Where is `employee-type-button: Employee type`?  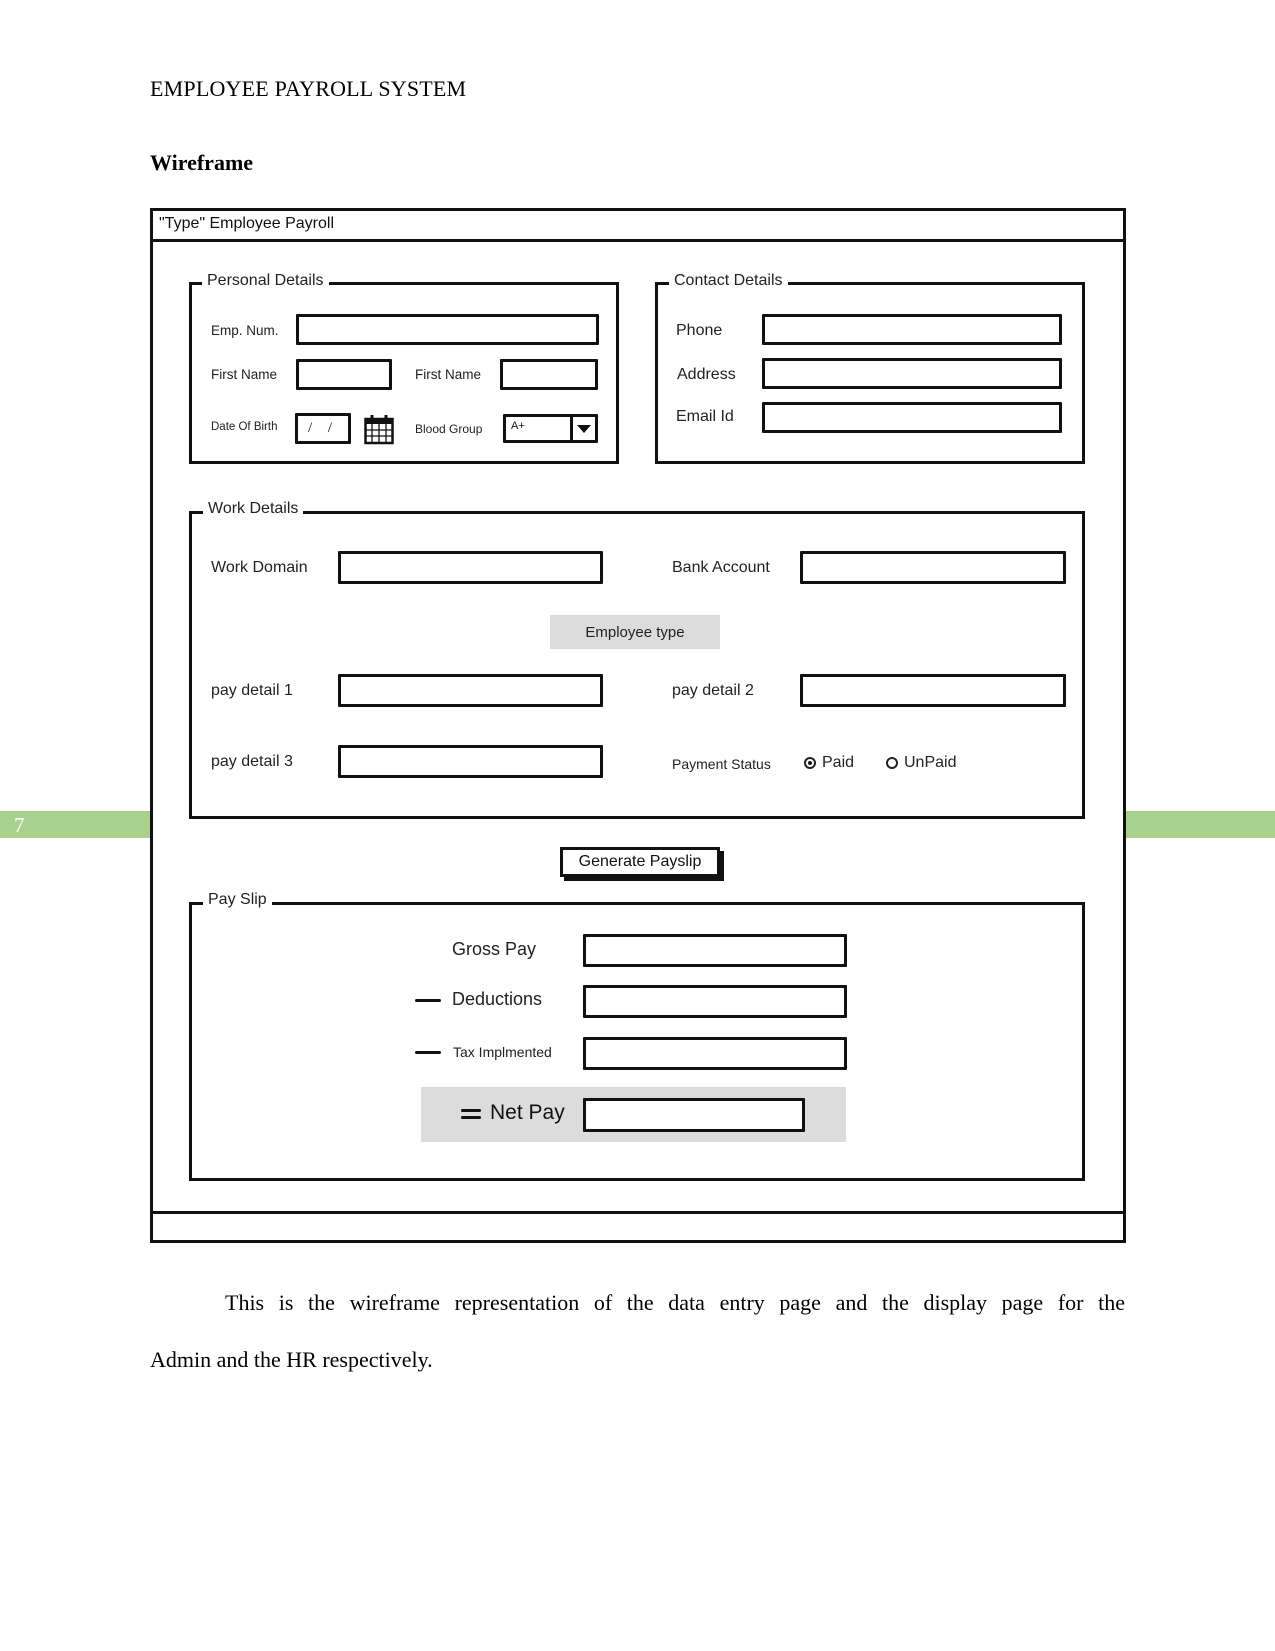 employee-type-button: Employee type is located at coordinates (635, 632).